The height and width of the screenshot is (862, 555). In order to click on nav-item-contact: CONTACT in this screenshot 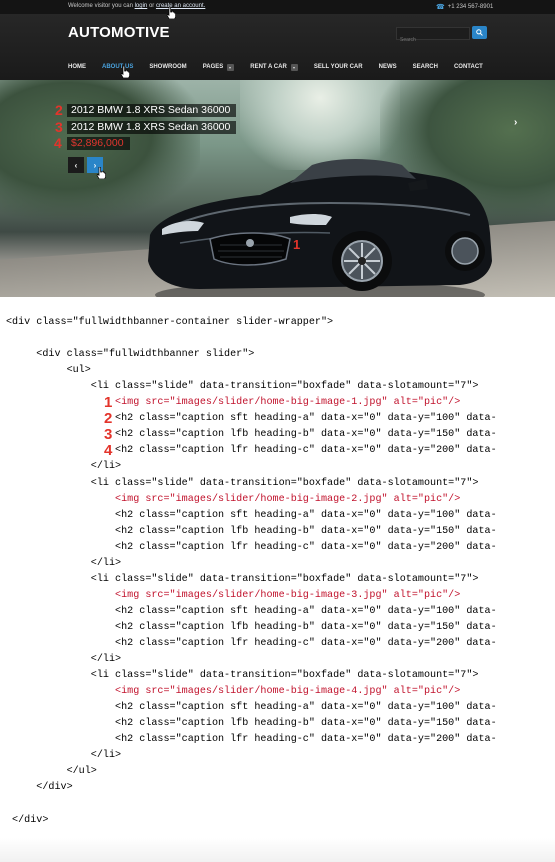, I will do `click(468, 67)`.